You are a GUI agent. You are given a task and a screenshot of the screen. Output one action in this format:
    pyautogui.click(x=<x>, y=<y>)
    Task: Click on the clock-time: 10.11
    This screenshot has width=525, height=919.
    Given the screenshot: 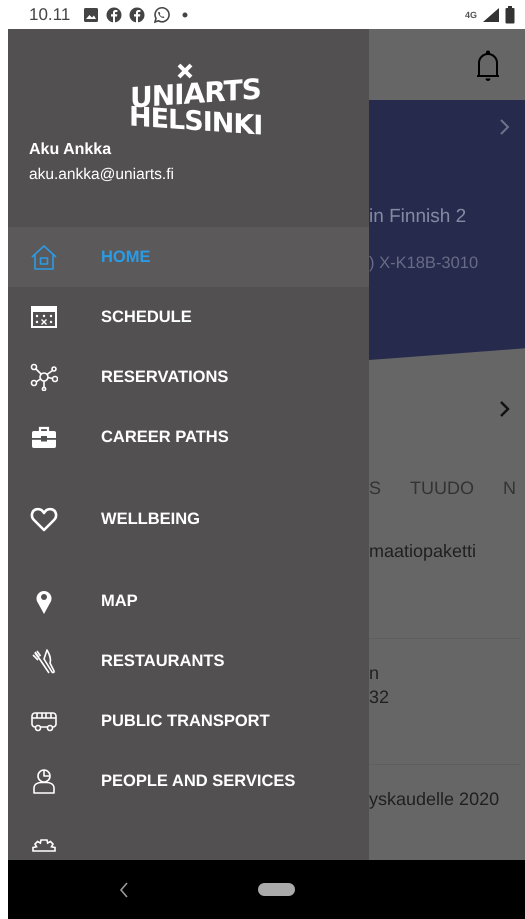 What is the action you would take?
    pyautogui.click(x=49, y=14)
    